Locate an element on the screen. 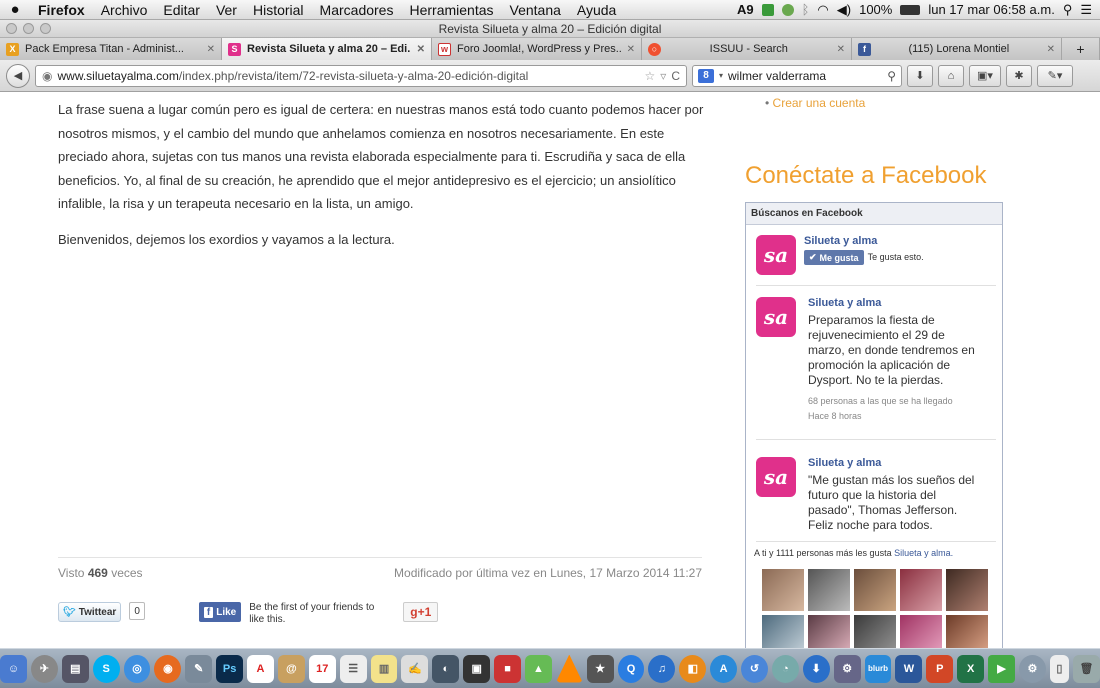  me-gusta-button: ✔ Me gusta is located at coordinates (834, 257).